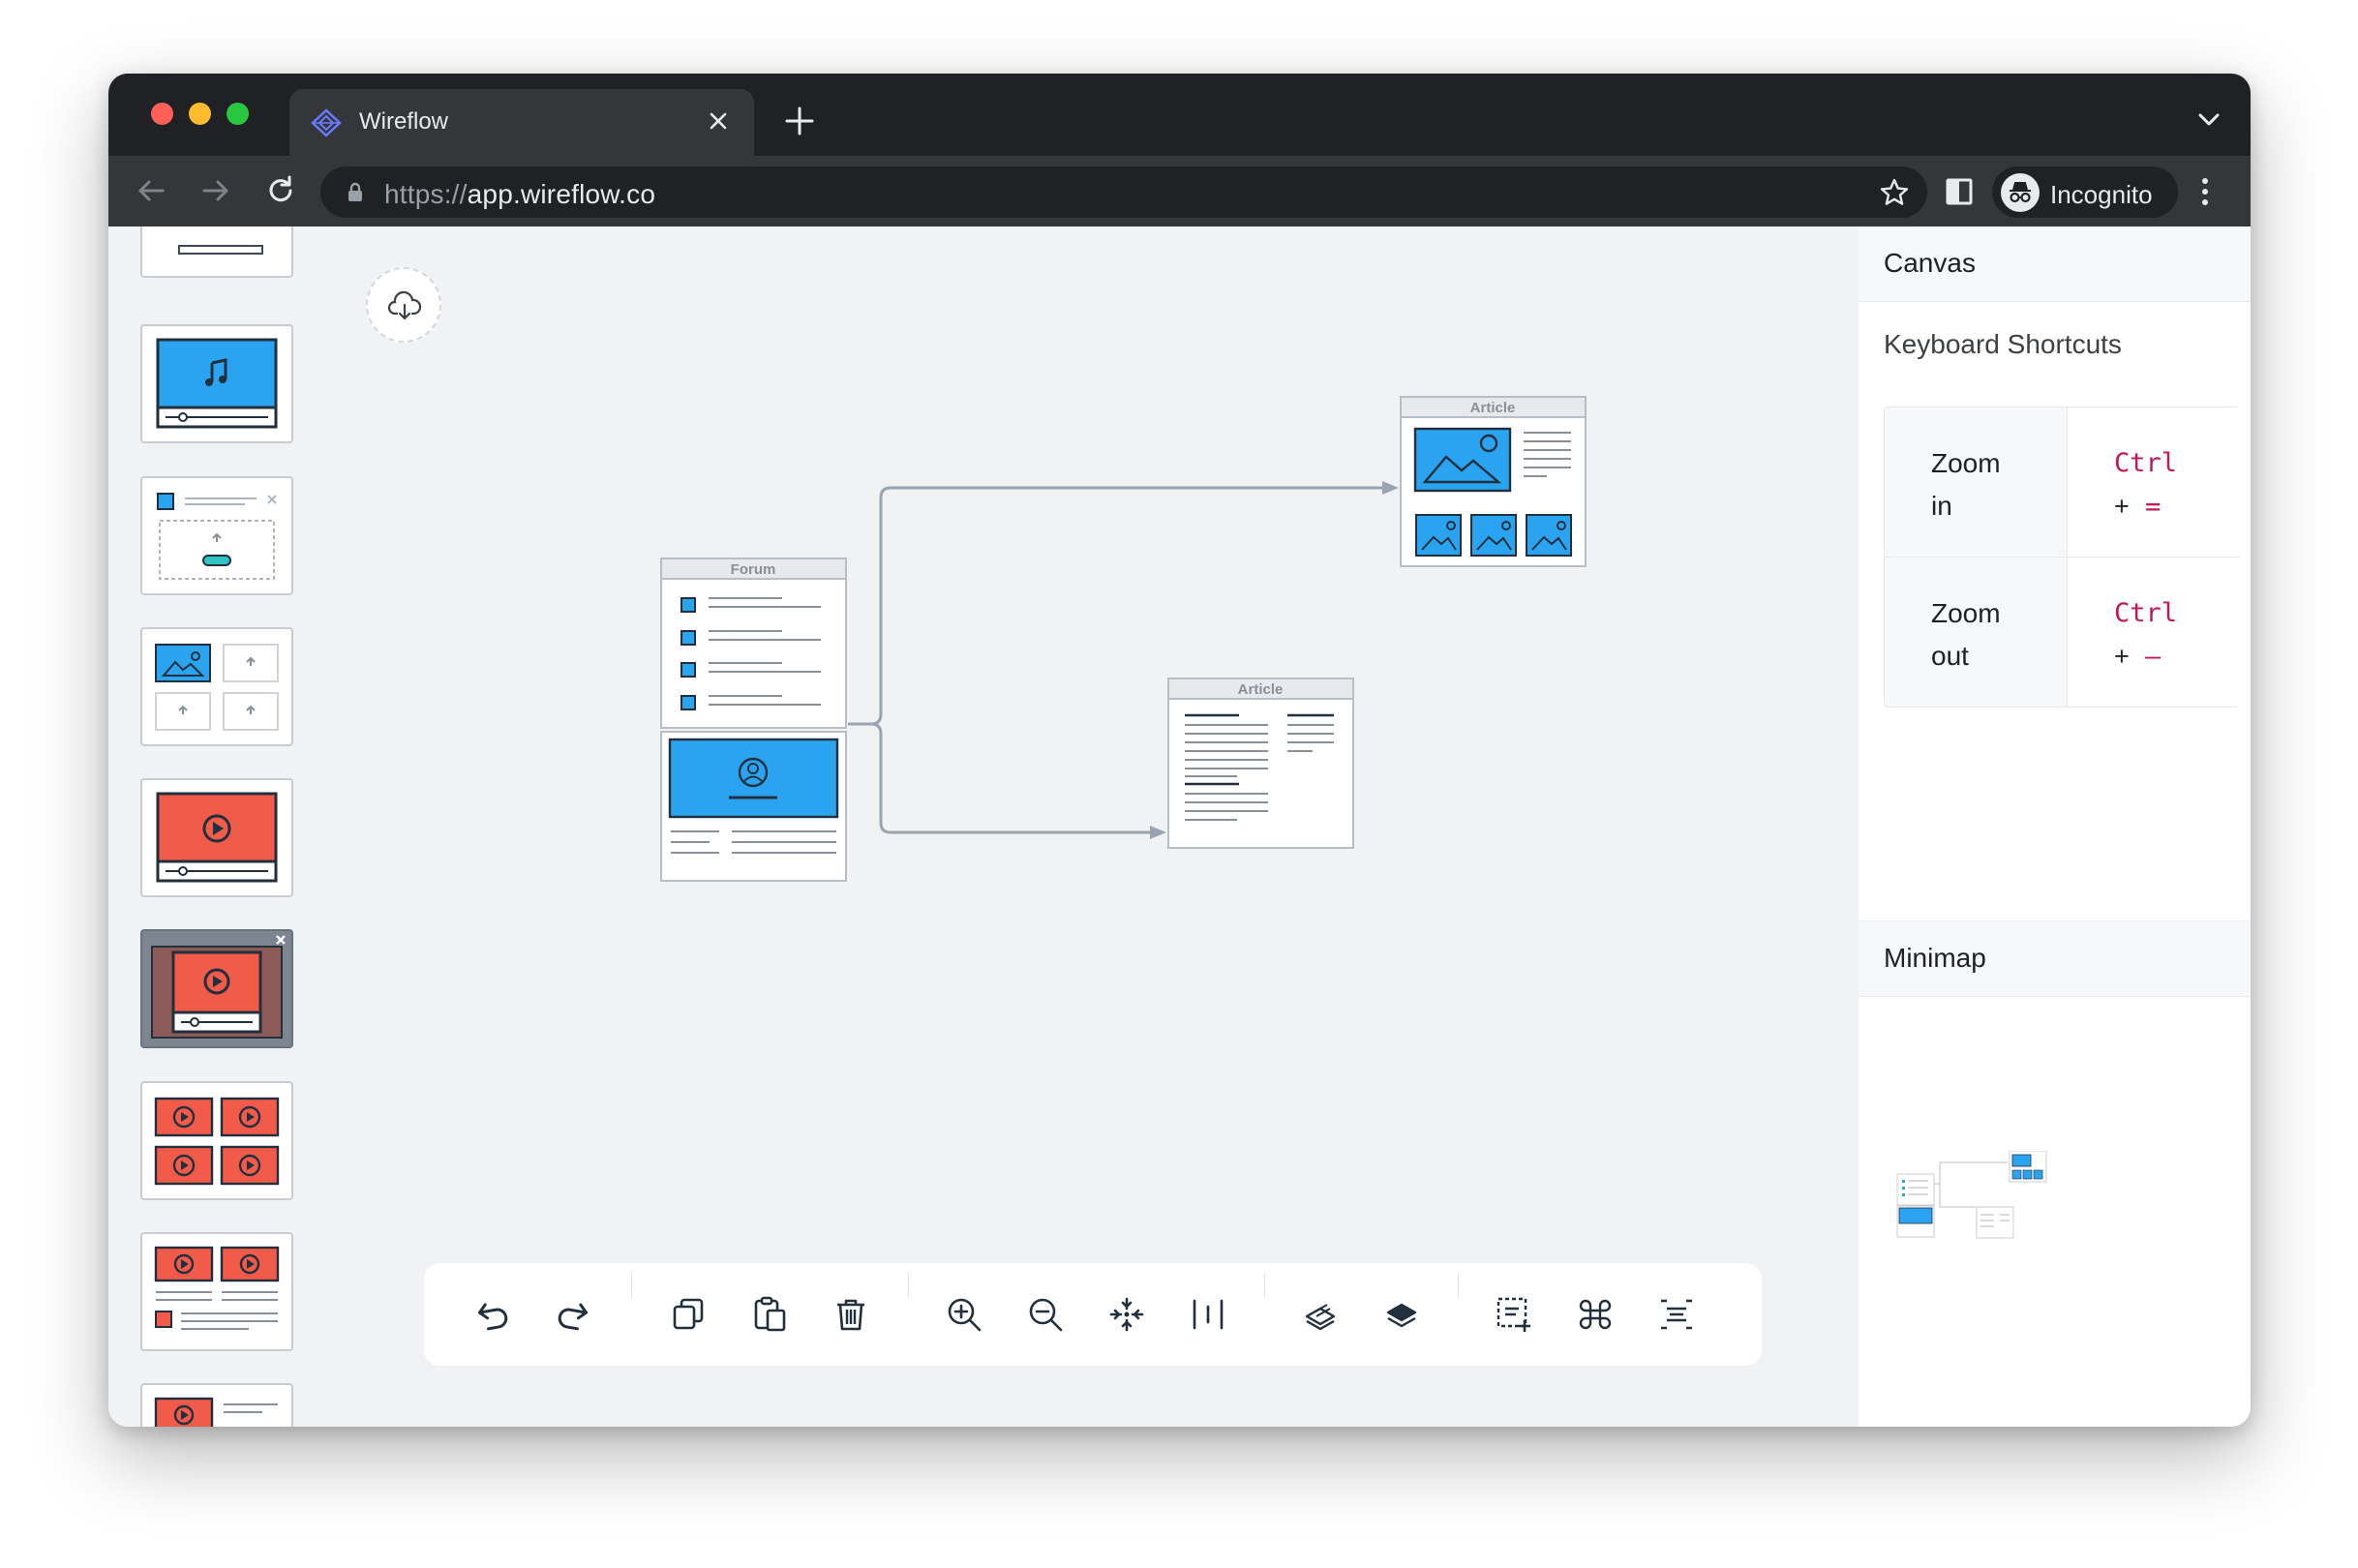 The image size is (2358, 1568). I want to click on shortcut-row-zoom-in: Zoom in Ctrl + =, so click(2062, 482).